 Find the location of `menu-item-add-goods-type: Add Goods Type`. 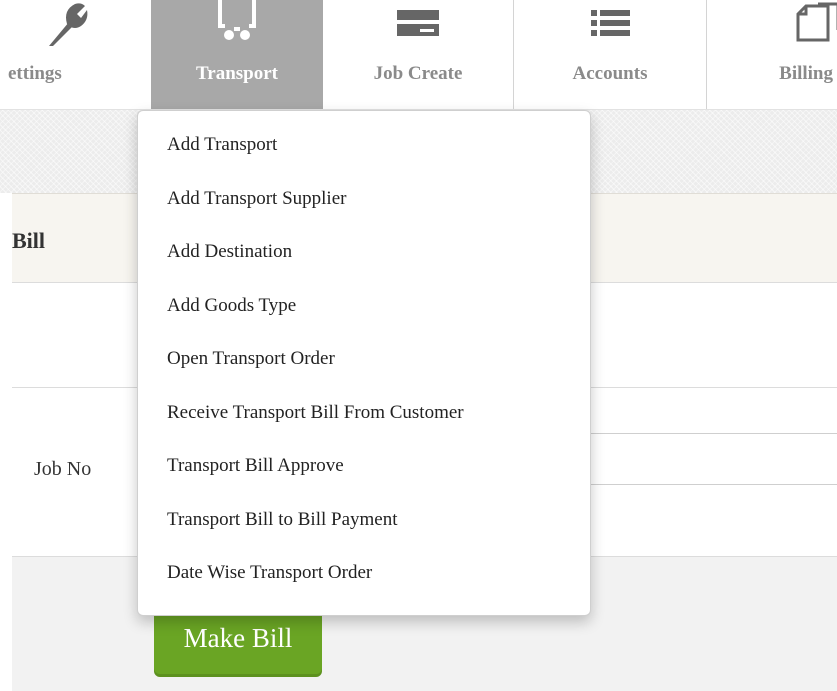

menu-item-add-goods-type: Add Goods Type is located at coordinates (364, 313).